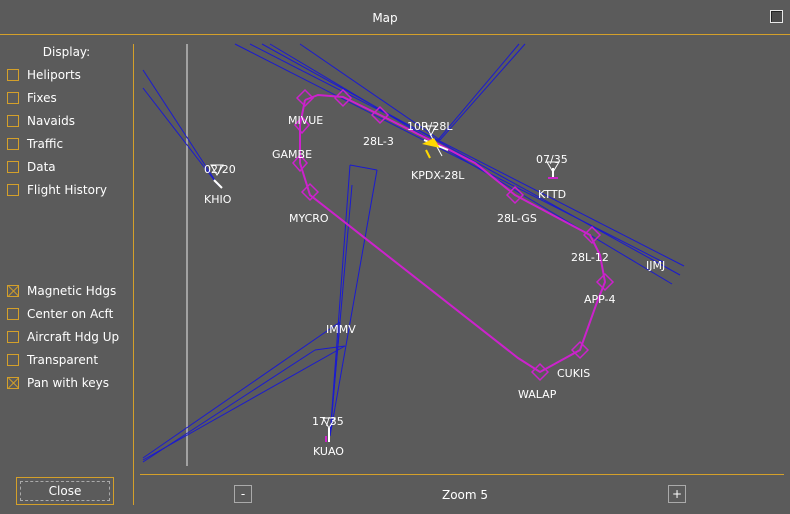 The width and height of the screenshot is (790, 514). I want to click on fix-label-28l-12: 28L-12, so click(590, 257).